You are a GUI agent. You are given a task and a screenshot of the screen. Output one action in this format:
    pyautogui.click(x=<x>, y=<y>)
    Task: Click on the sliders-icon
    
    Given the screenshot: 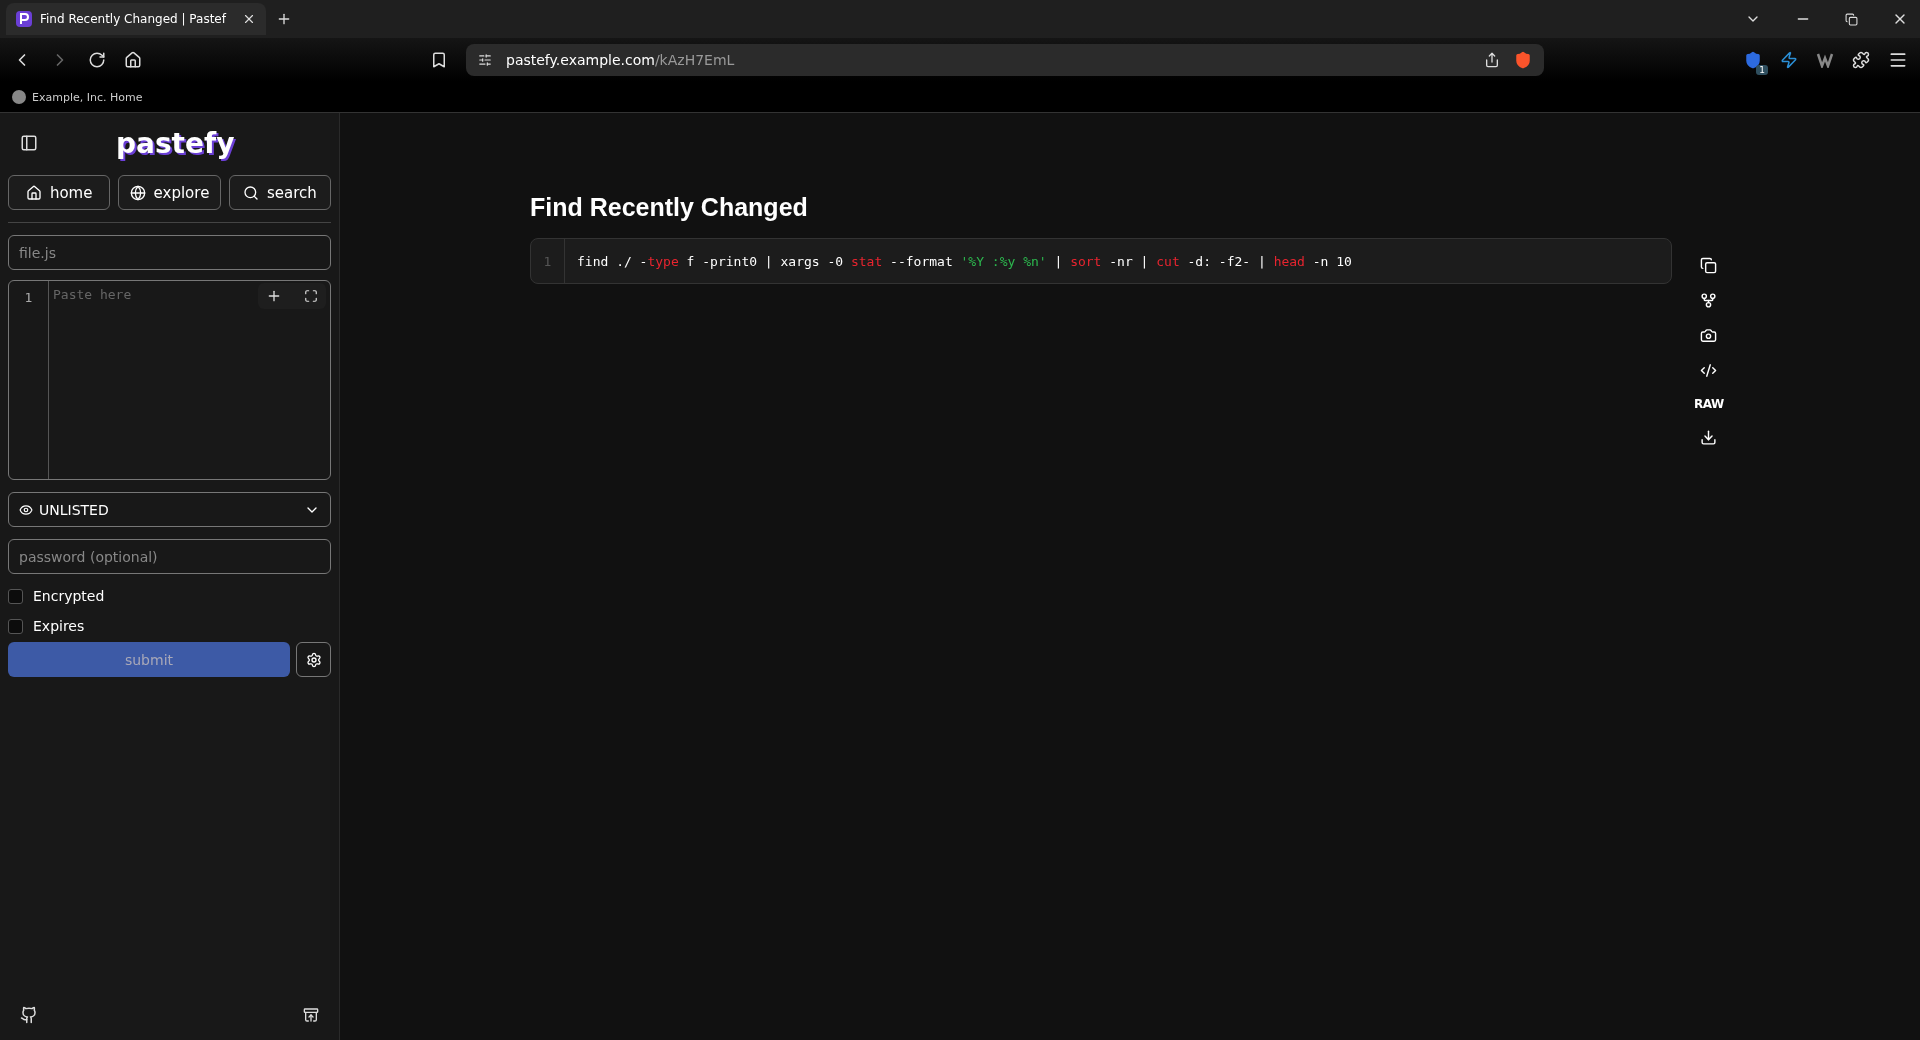 What is the action you would take?
    pyautogui.click(x=485, y=60)
    